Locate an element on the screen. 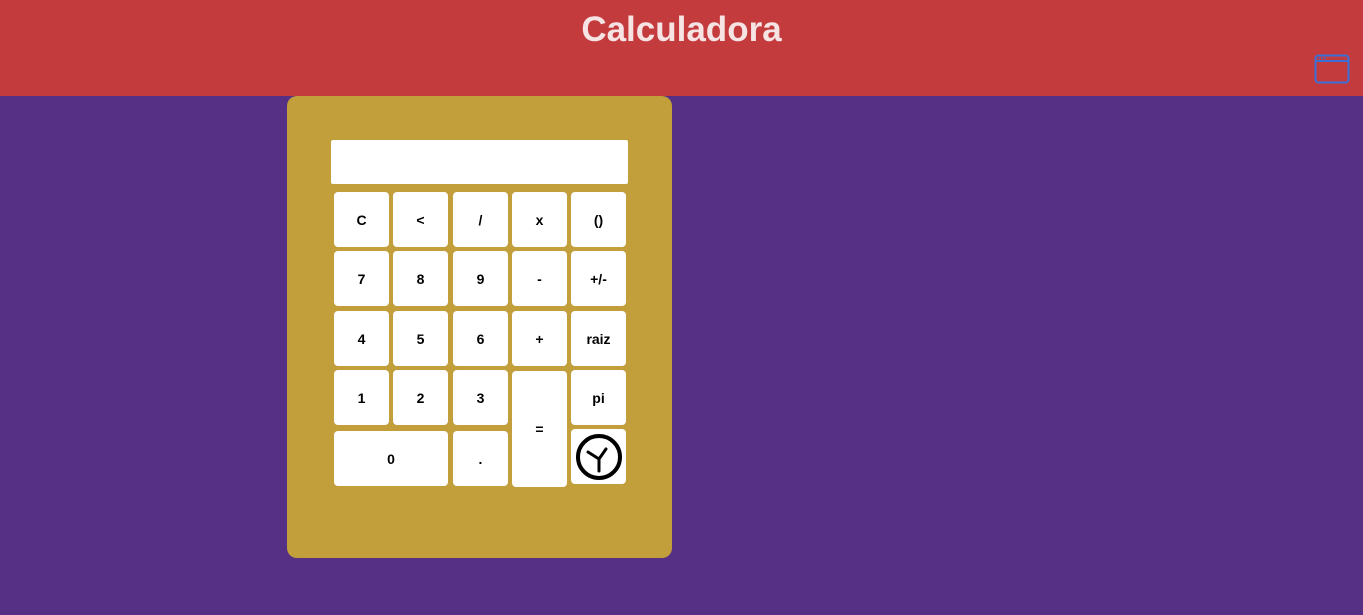 The width and height of the screenshot is (1363, 615). pi-button: pi is located at coordinates (598, 397).